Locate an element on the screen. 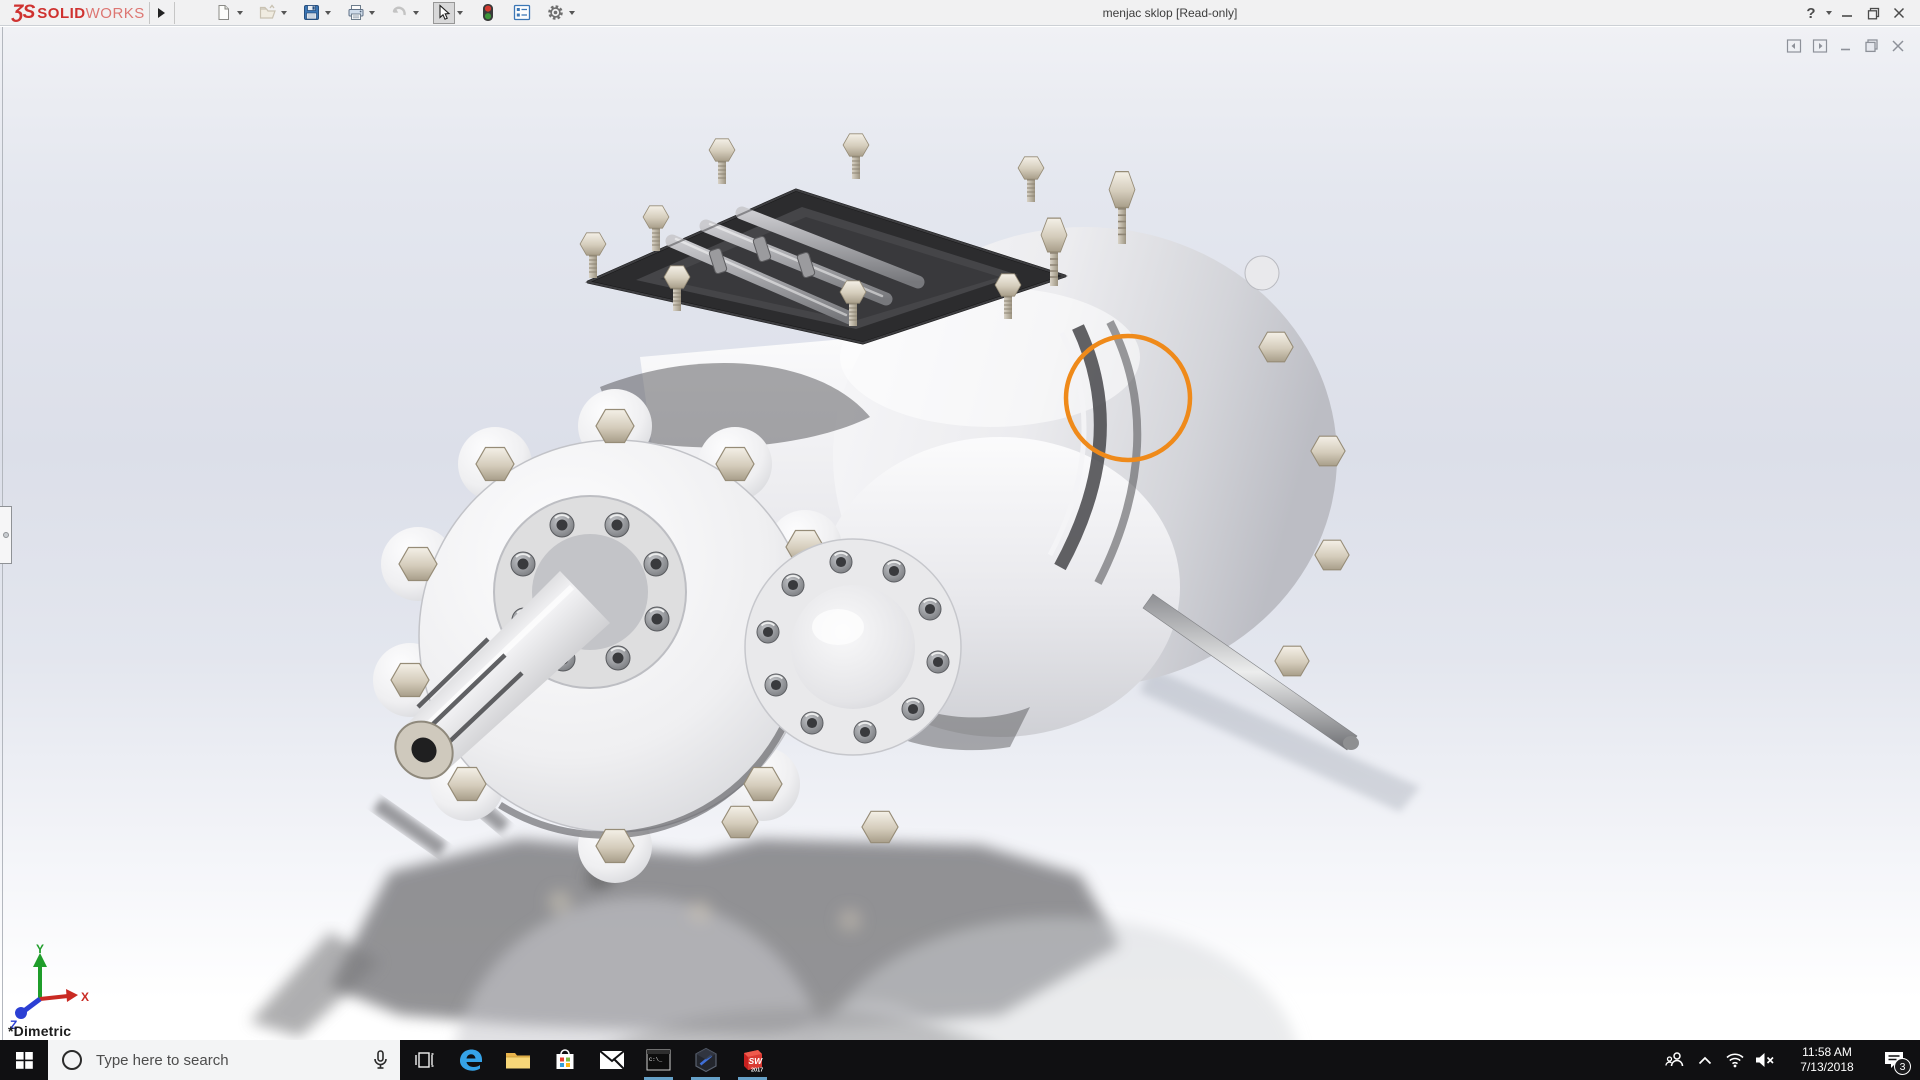  window-controls: ? is located at coordinates (1859, 13).